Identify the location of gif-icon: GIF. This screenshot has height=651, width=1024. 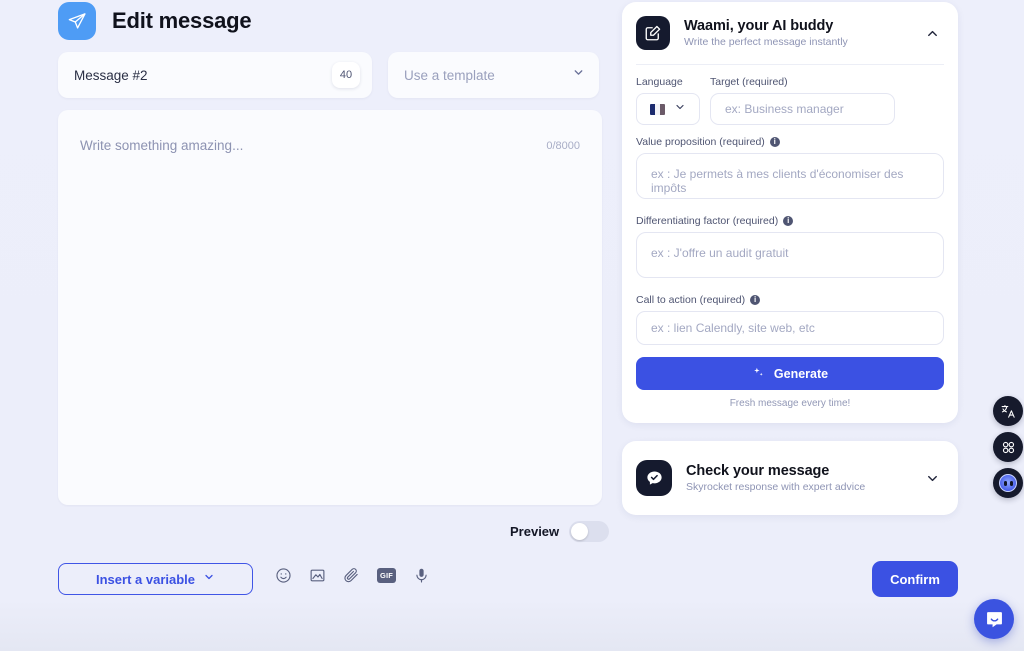
(386, 575).